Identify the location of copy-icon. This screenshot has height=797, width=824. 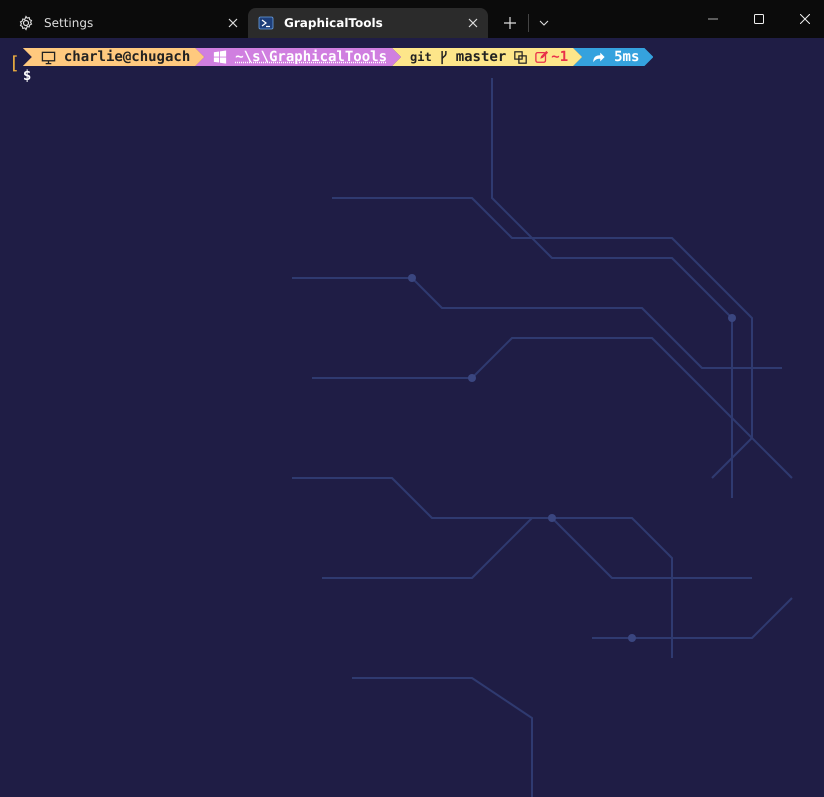
(521, 57).